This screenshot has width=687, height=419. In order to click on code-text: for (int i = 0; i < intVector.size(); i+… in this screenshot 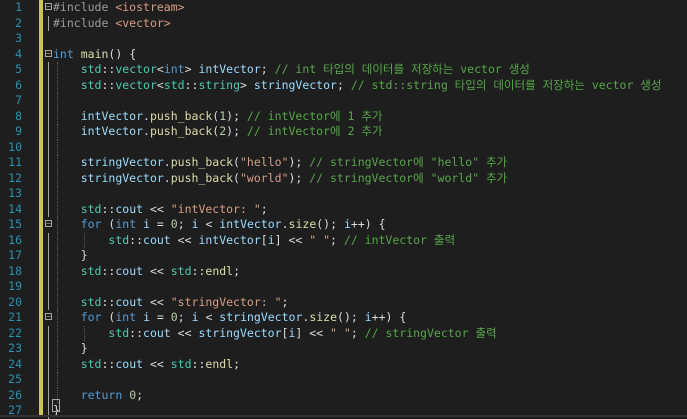, I will do `click(219, 225)`.